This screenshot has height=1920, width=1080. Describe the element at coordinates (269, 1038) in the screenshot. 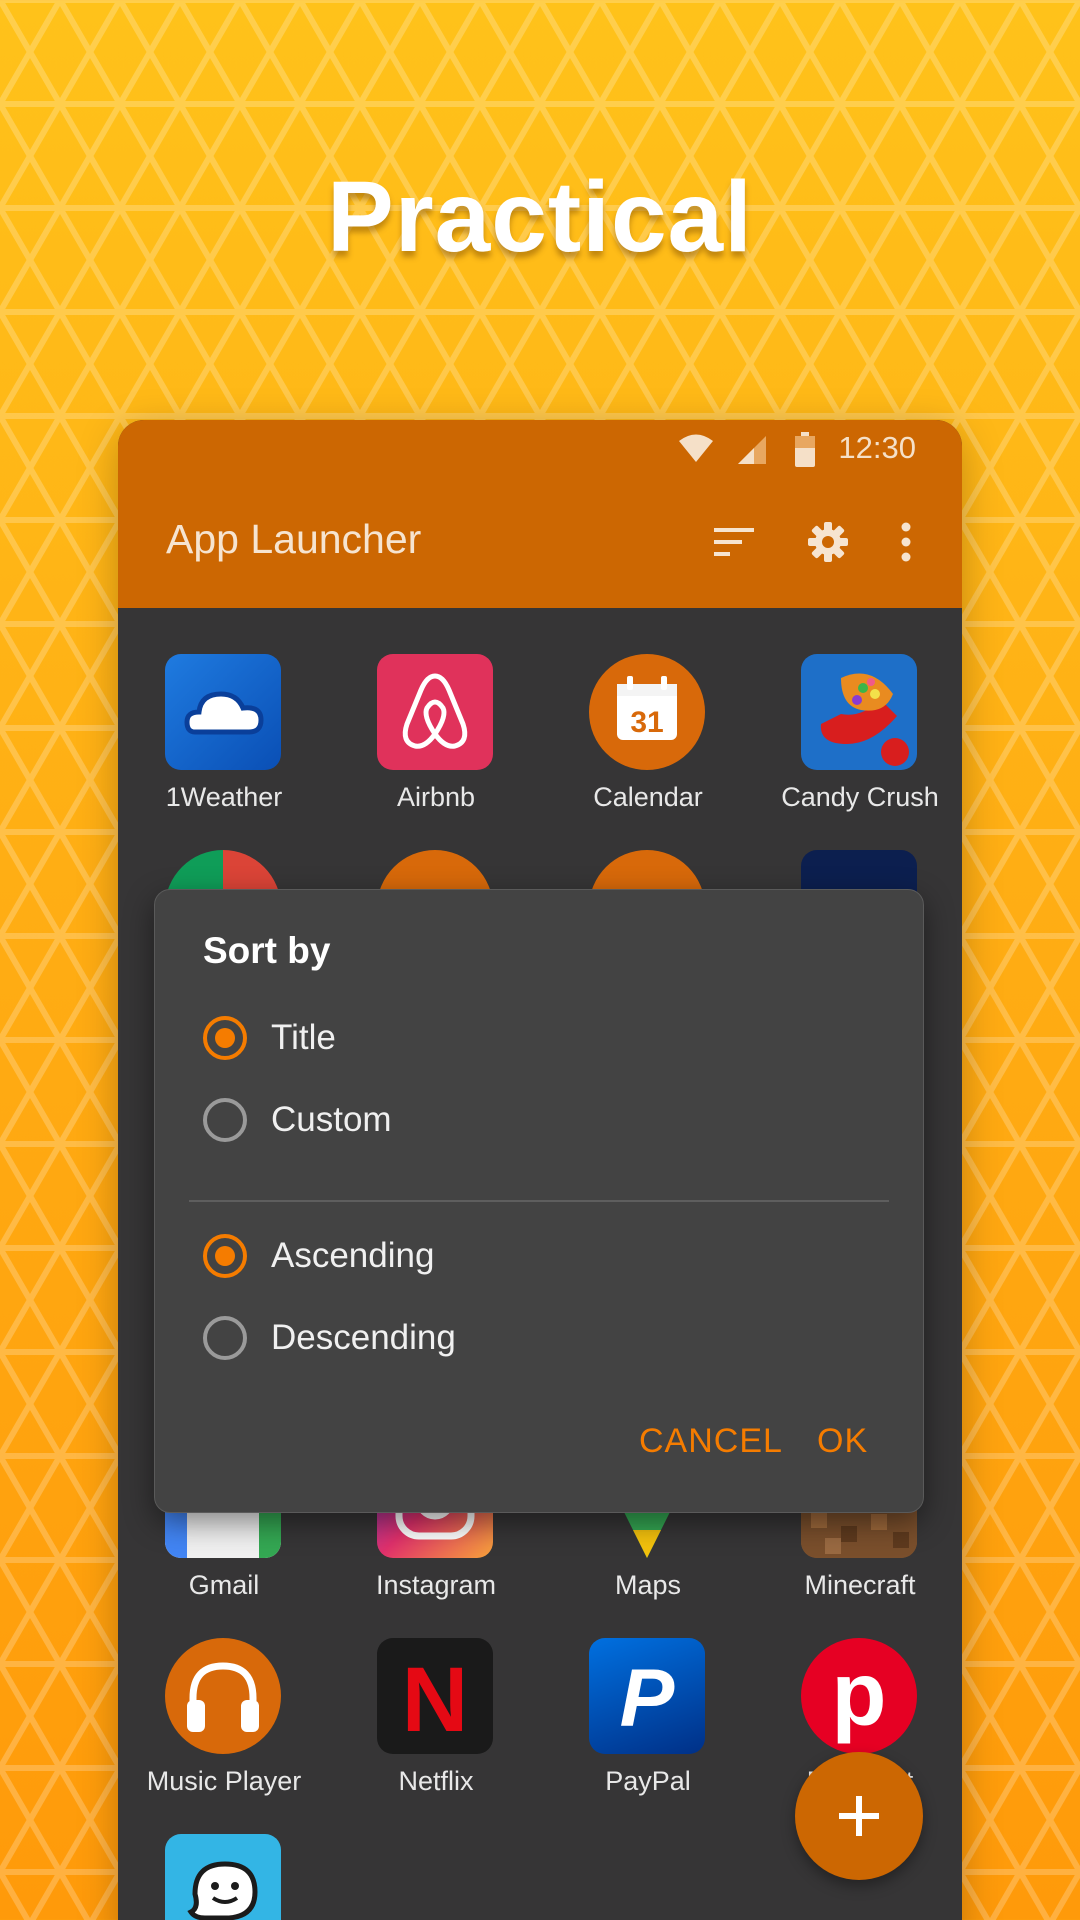

I see `radio-option-title: Title` at that location.